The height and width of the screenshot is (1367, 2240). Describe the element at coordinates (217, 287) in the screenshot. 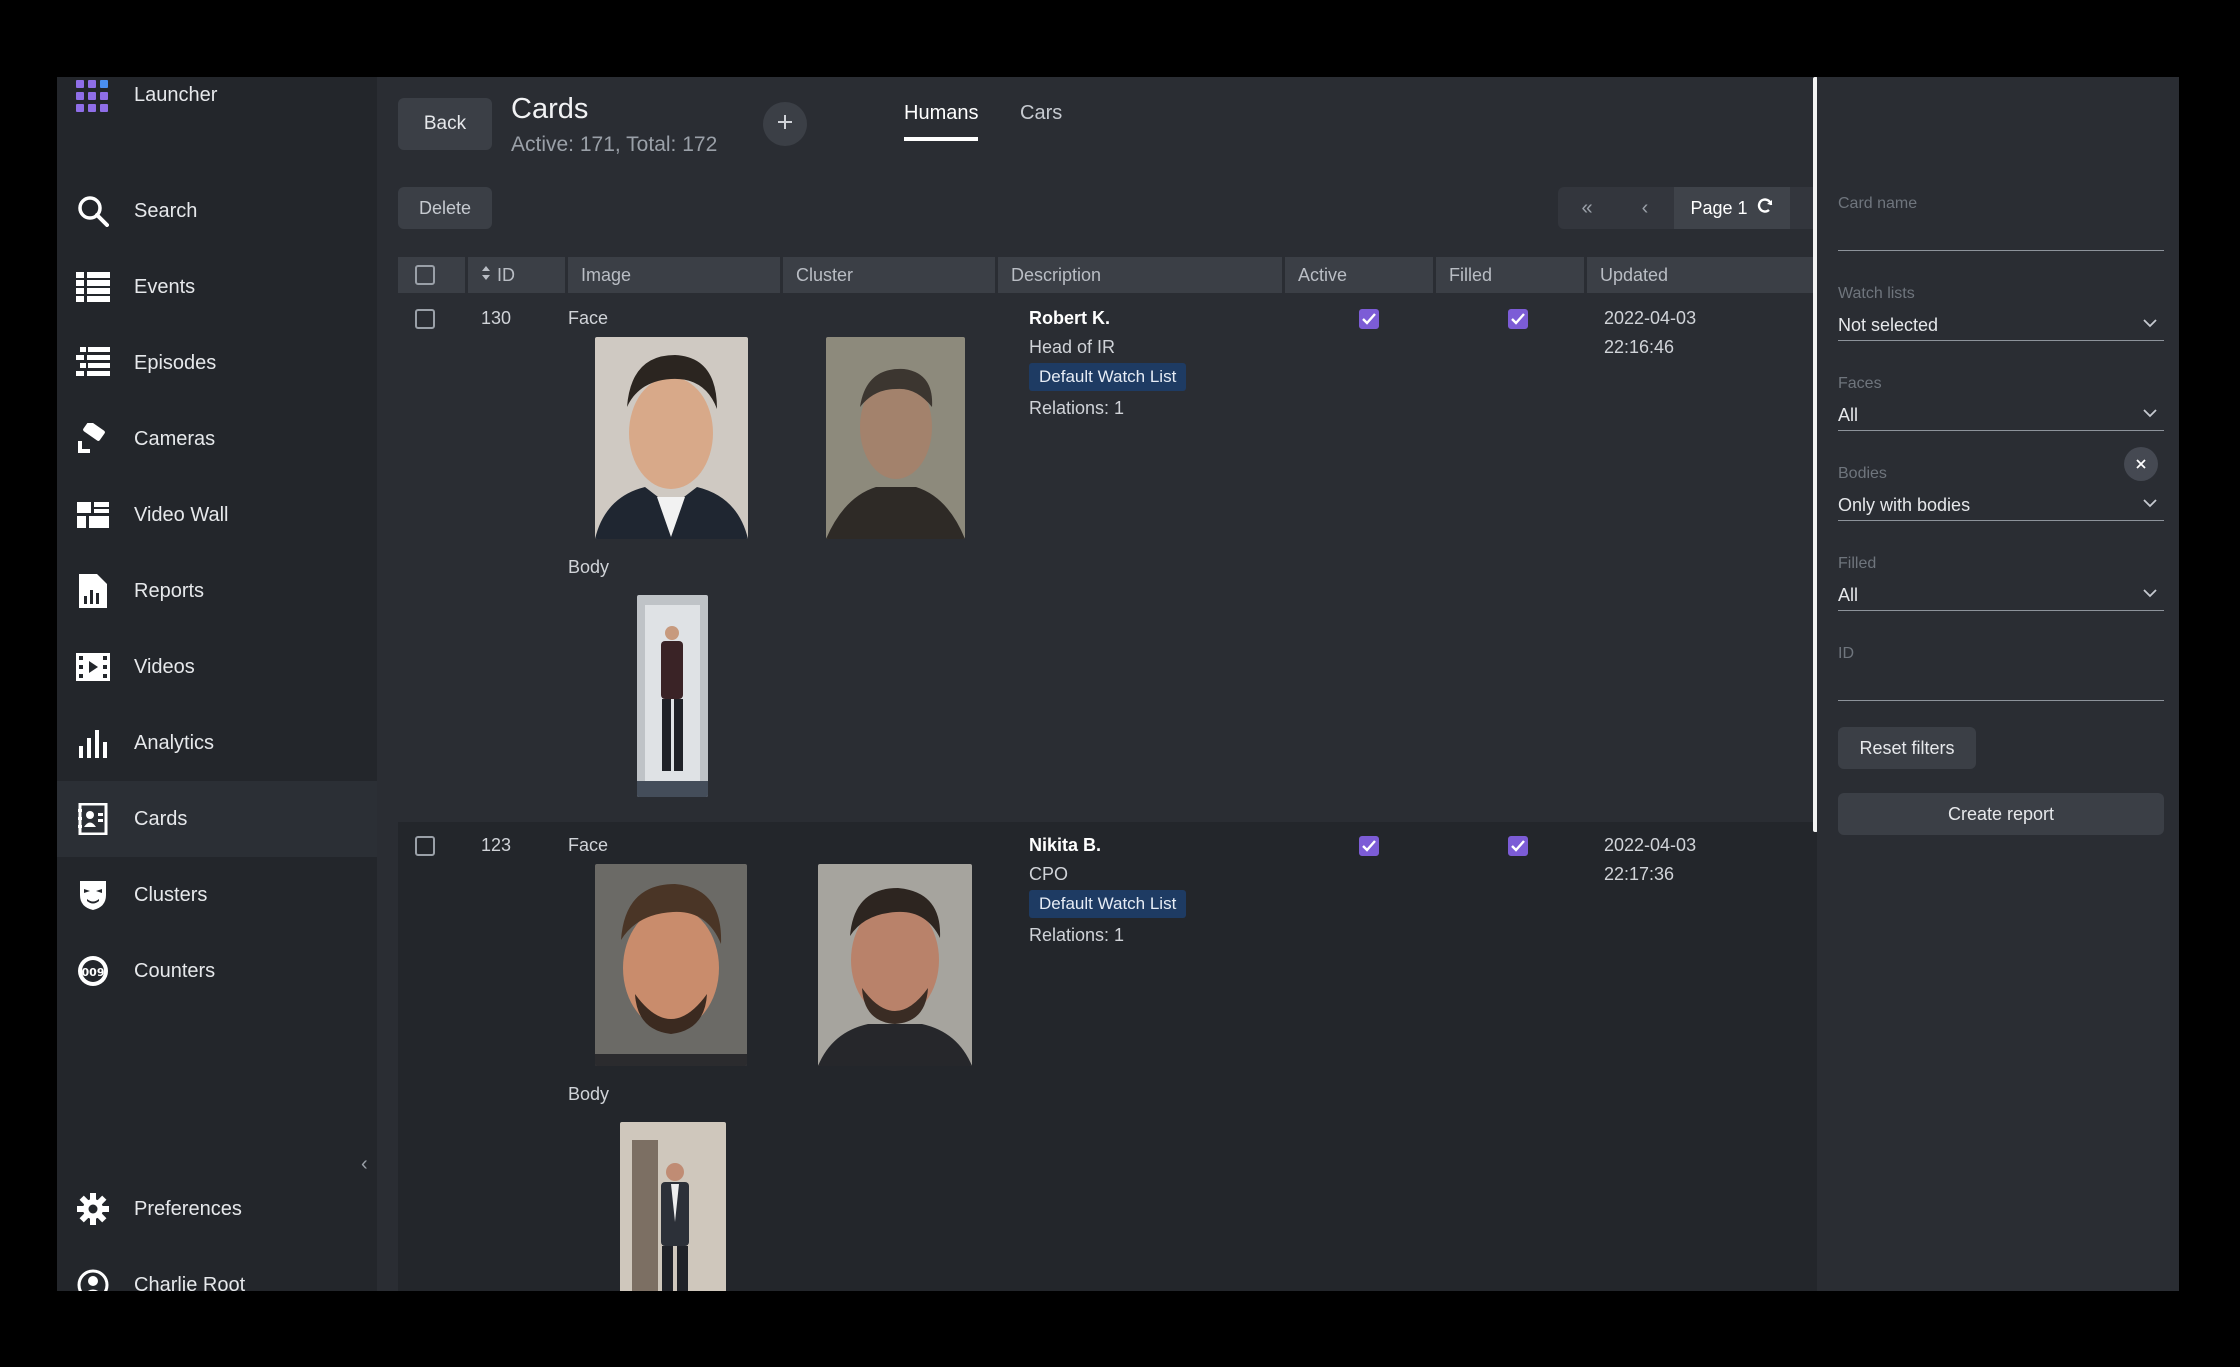

I see `sidebar-item-events: Events` at that location.